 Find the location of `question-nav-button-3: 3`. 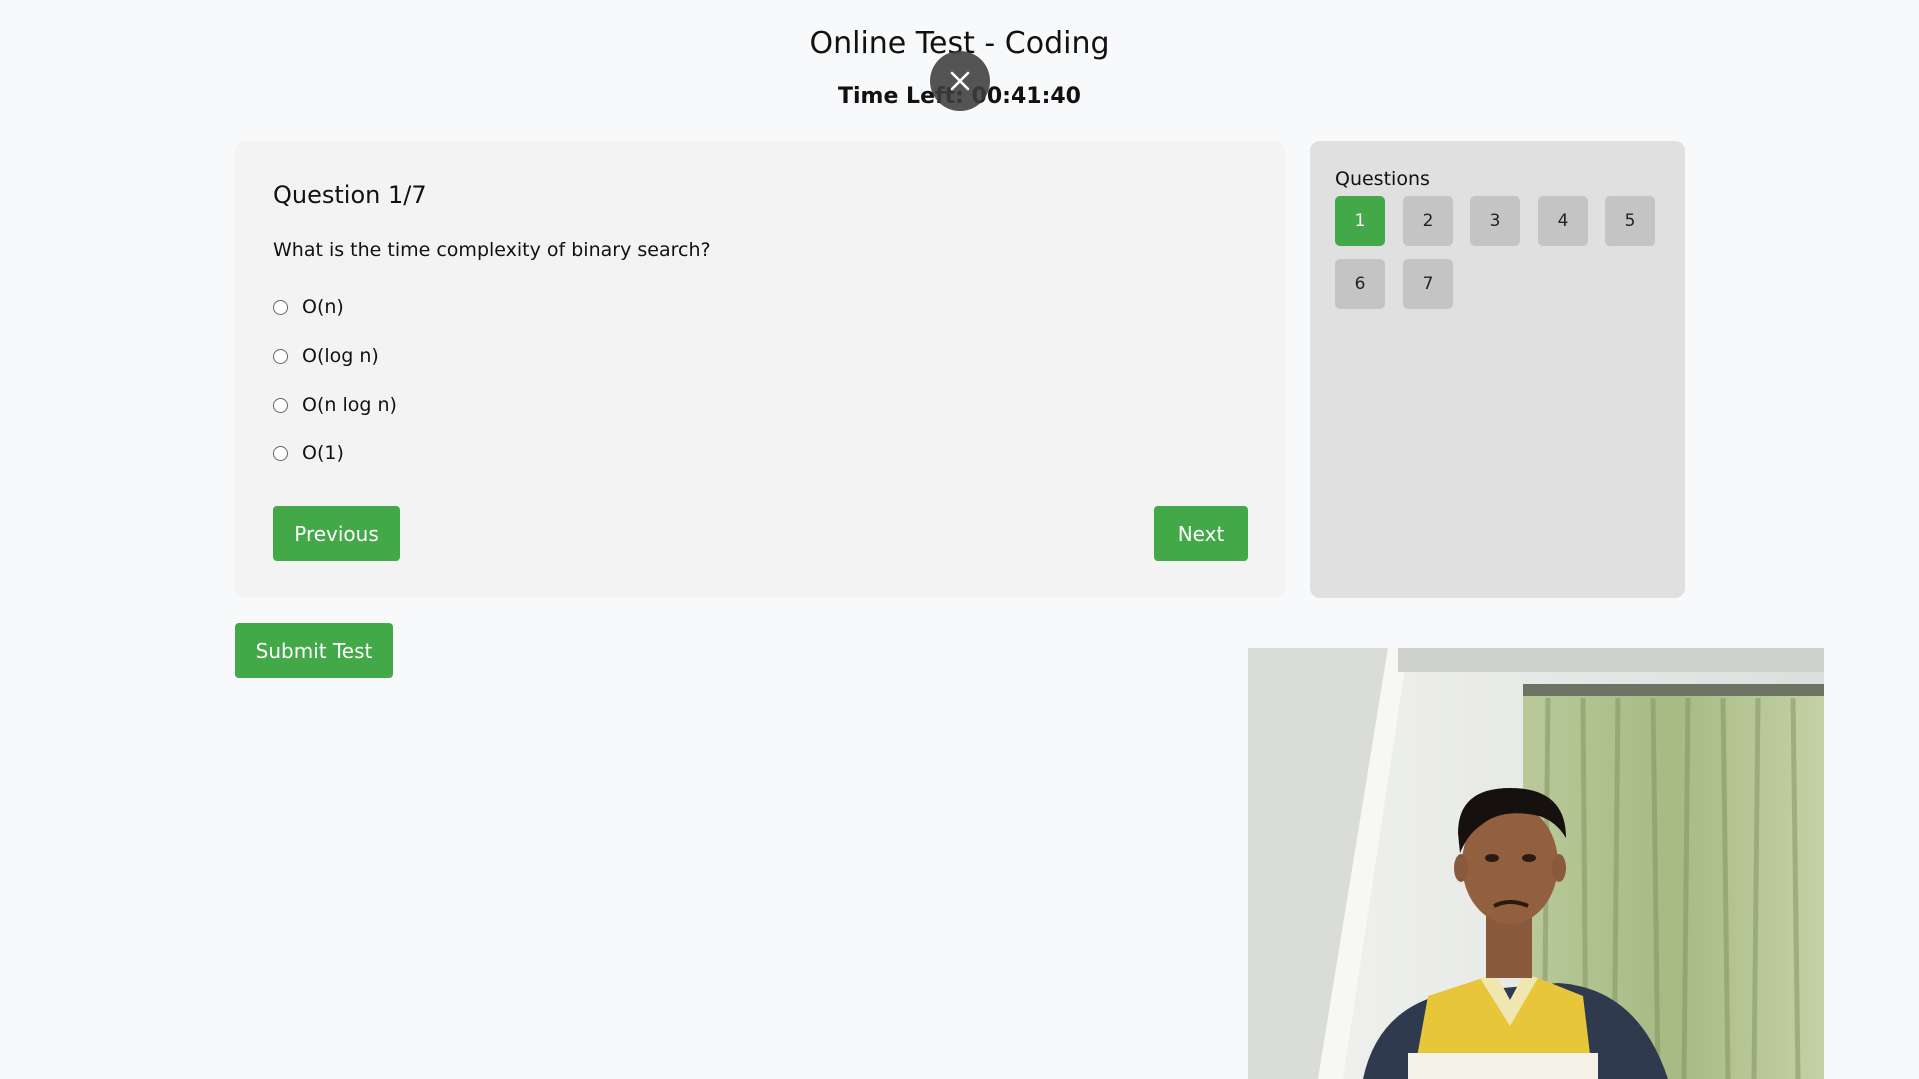

question-nav-button-3: 3 is located at coordinates (1495, 221).